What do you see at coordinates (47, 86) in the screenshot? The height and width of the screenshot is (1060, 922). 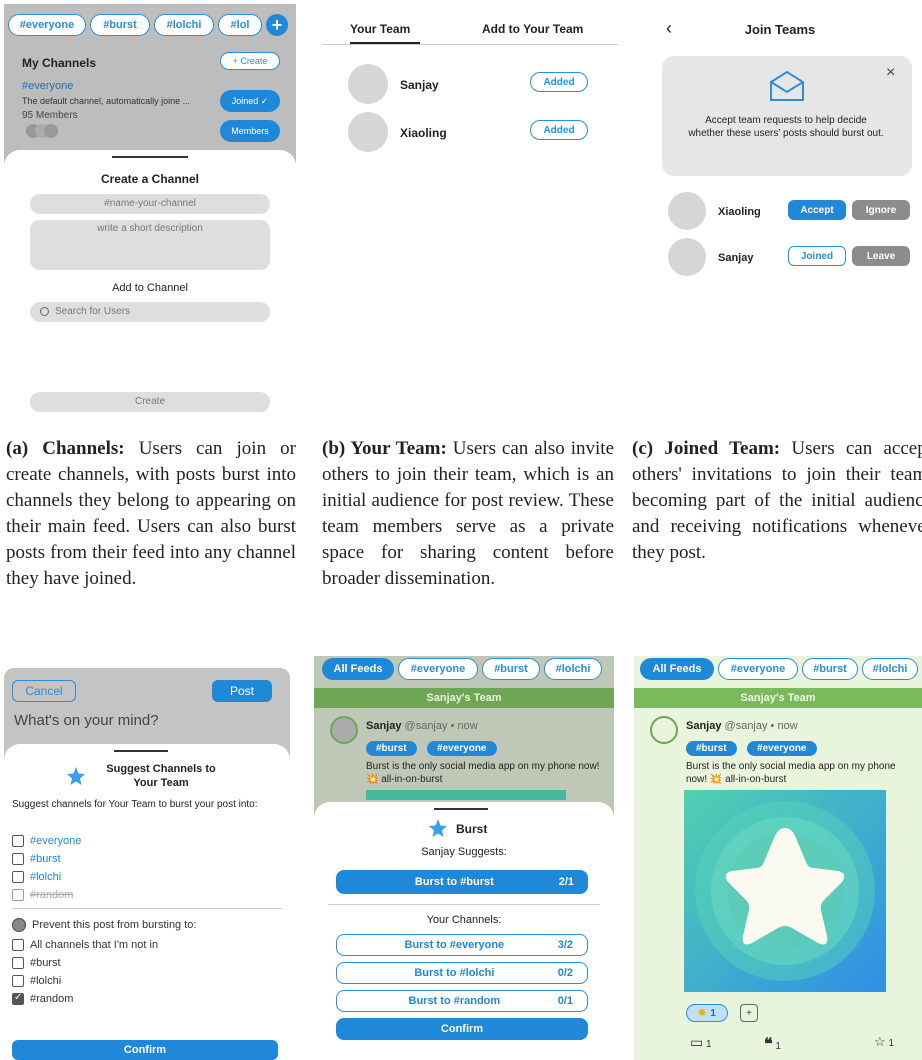 I see `channel-name: #everyone` at bounding box center [47, 86].